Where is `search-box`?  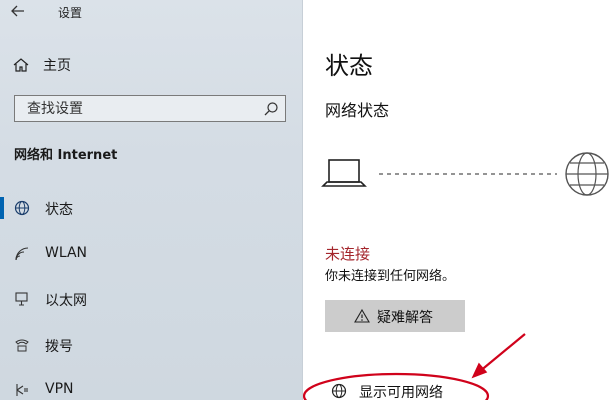
search-box is located at coordinates (150, 108).